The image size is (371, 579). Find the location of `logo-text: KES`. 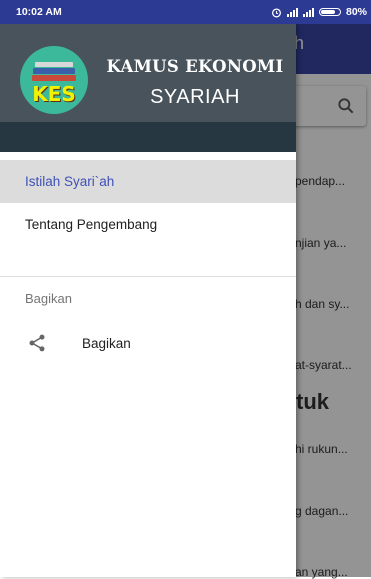

logo-text: KES is located at coordinates (54, 94).